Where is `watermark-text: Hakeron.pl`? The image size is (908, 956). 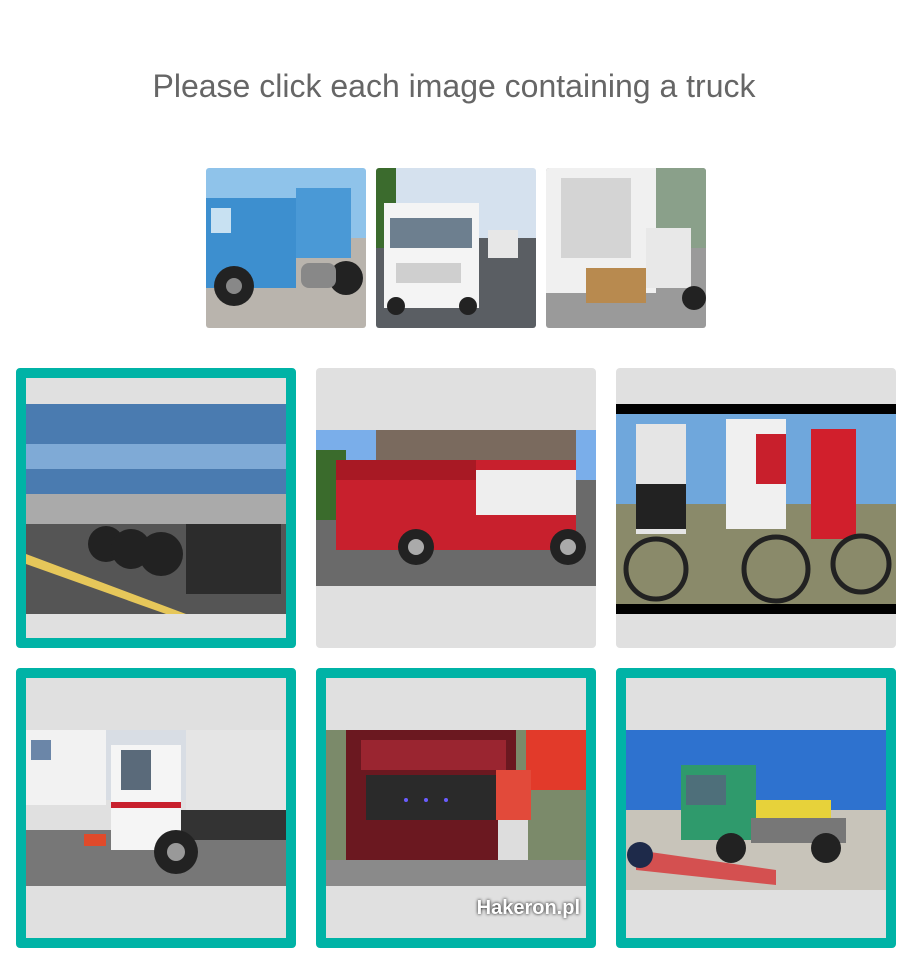 watermark-text: Hakeron.pl is located at coordinates (528, 908).